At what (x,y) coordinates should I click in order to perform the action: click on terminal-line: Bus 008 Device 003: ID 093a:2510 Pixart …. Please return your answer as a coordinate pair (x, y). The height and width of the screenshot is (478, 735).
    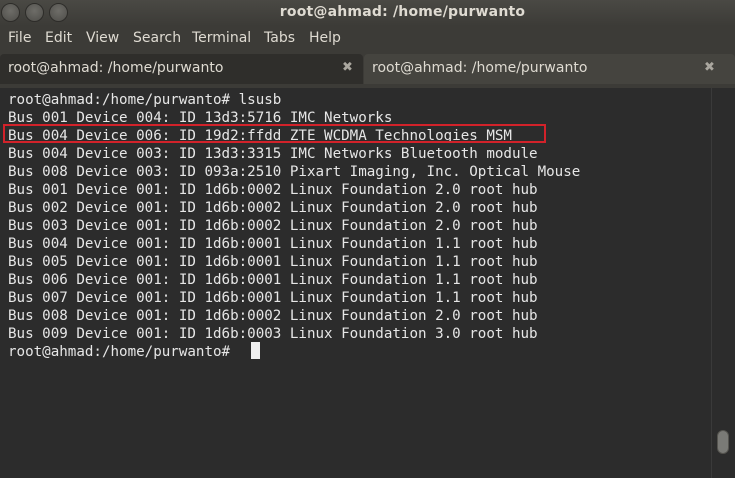
    Looking at the image, I should click on (294, 172).